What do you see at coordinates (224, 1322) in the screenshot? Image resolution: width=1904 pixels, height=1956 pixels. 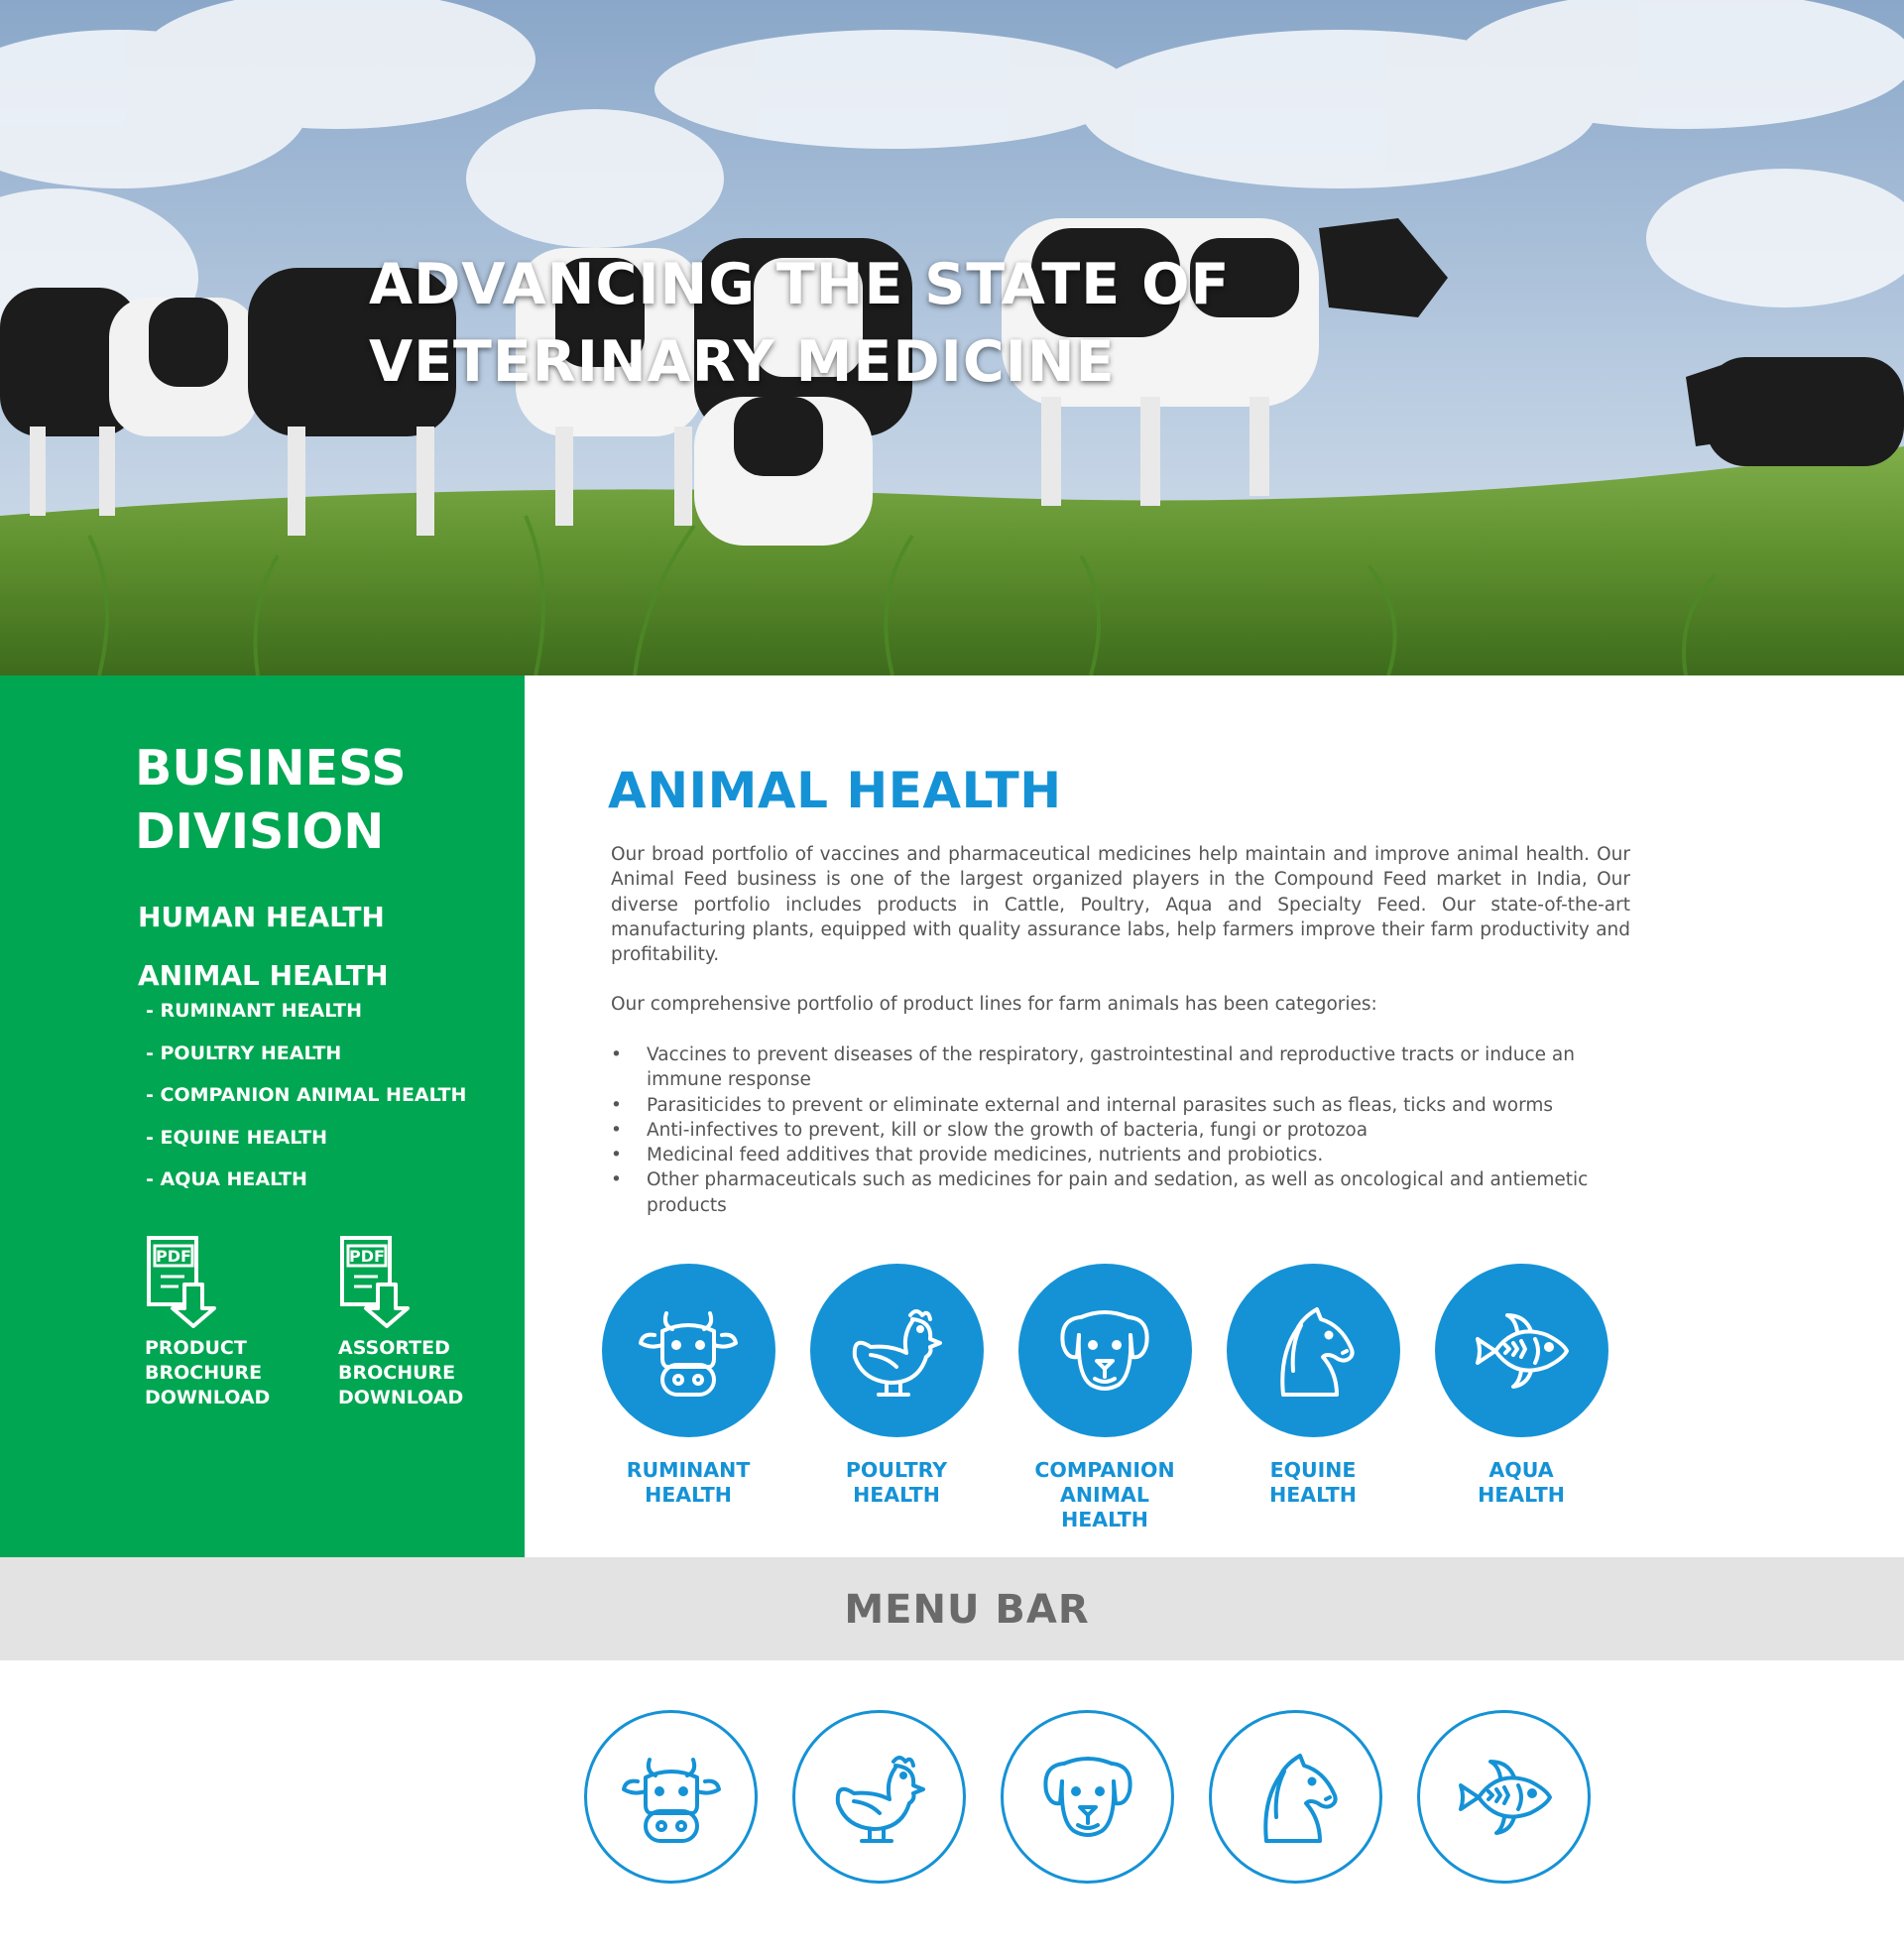 I see `product-brochure-download-button: PDF PRODUCT BROCHURE DOWNLOAD` at bounding box center [224, 1322].